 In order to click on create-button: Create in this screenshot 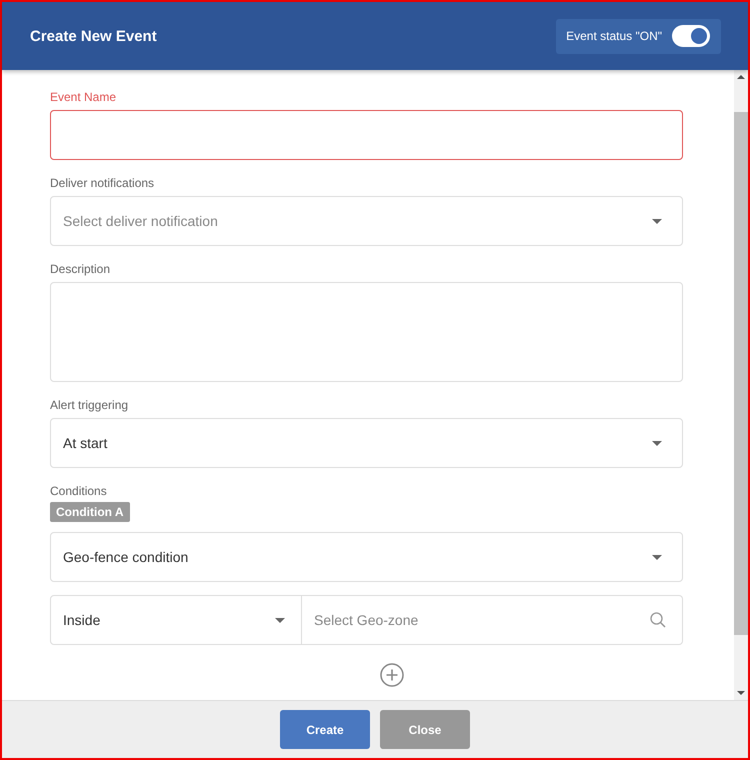, I will do `click(325, 729)`.